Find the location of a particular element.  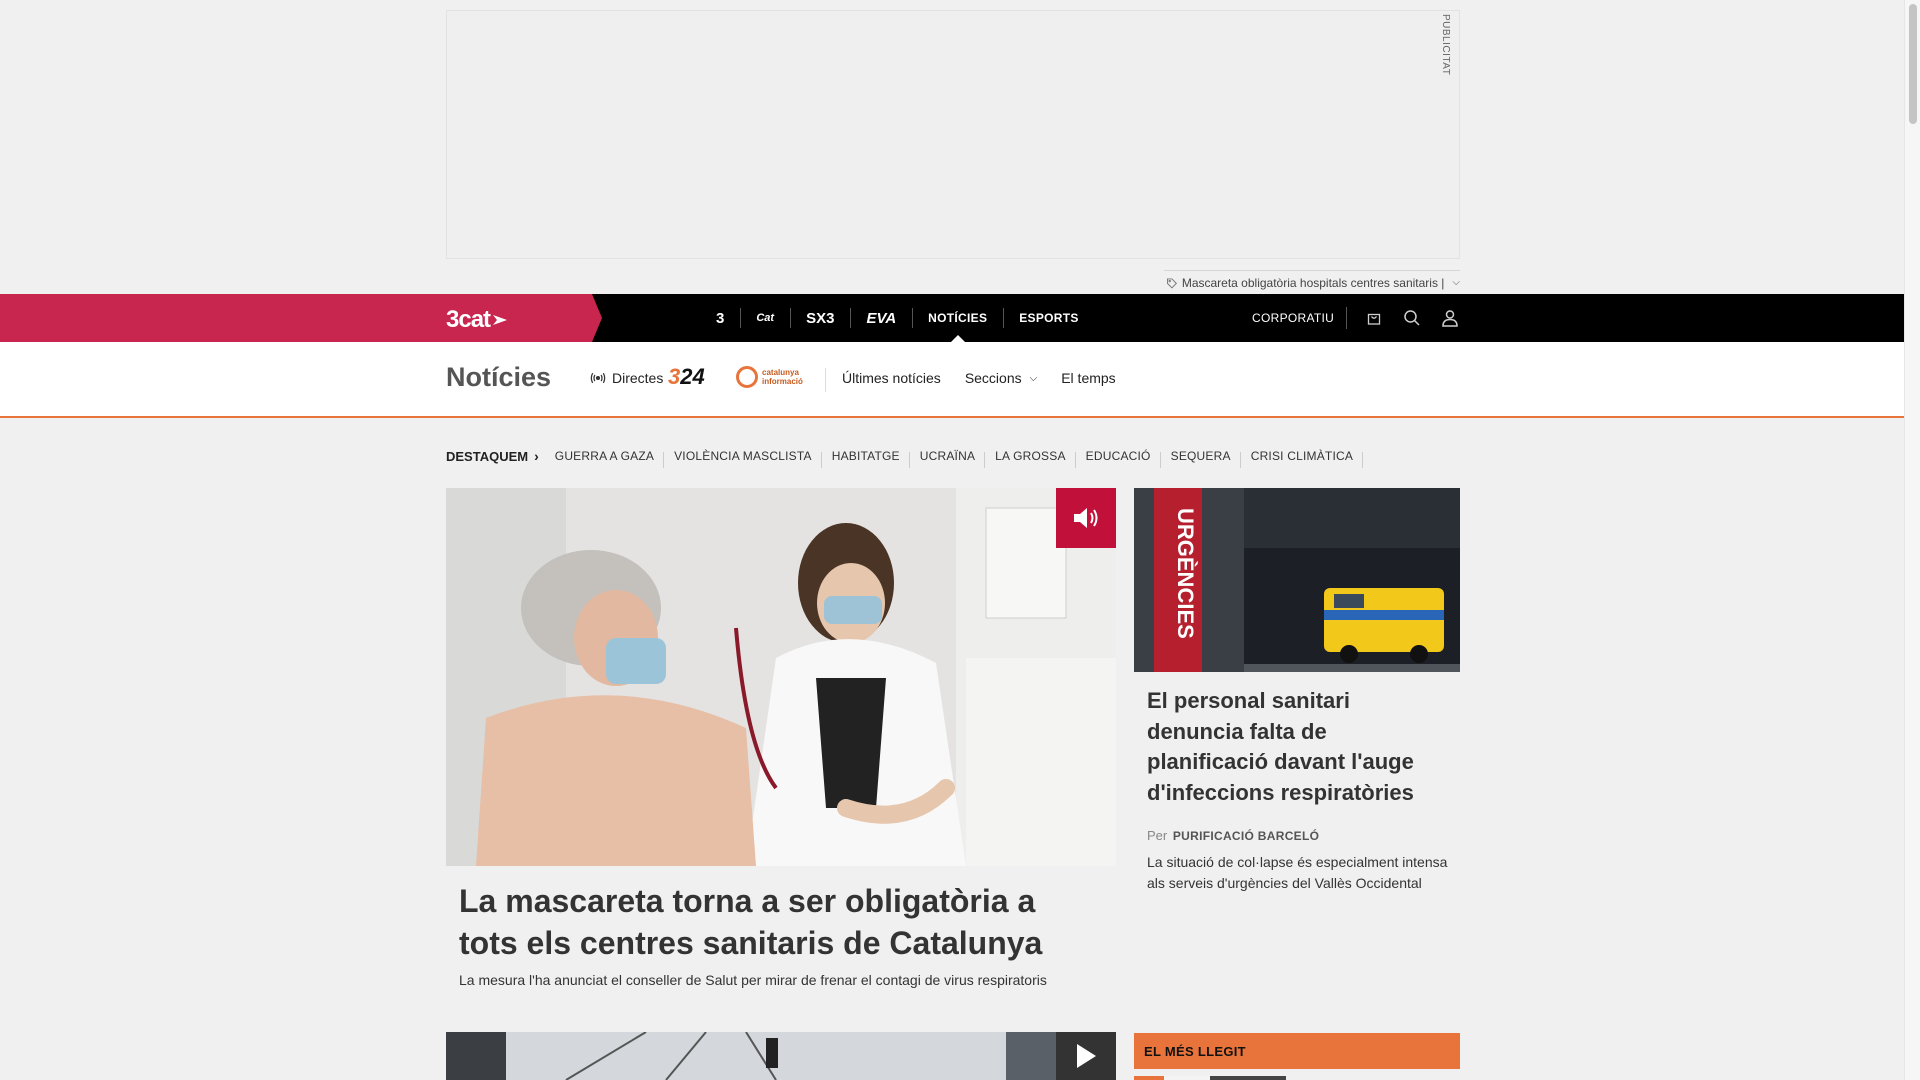

channel-catradio-label: Cat is located at coordinates (765, 318).